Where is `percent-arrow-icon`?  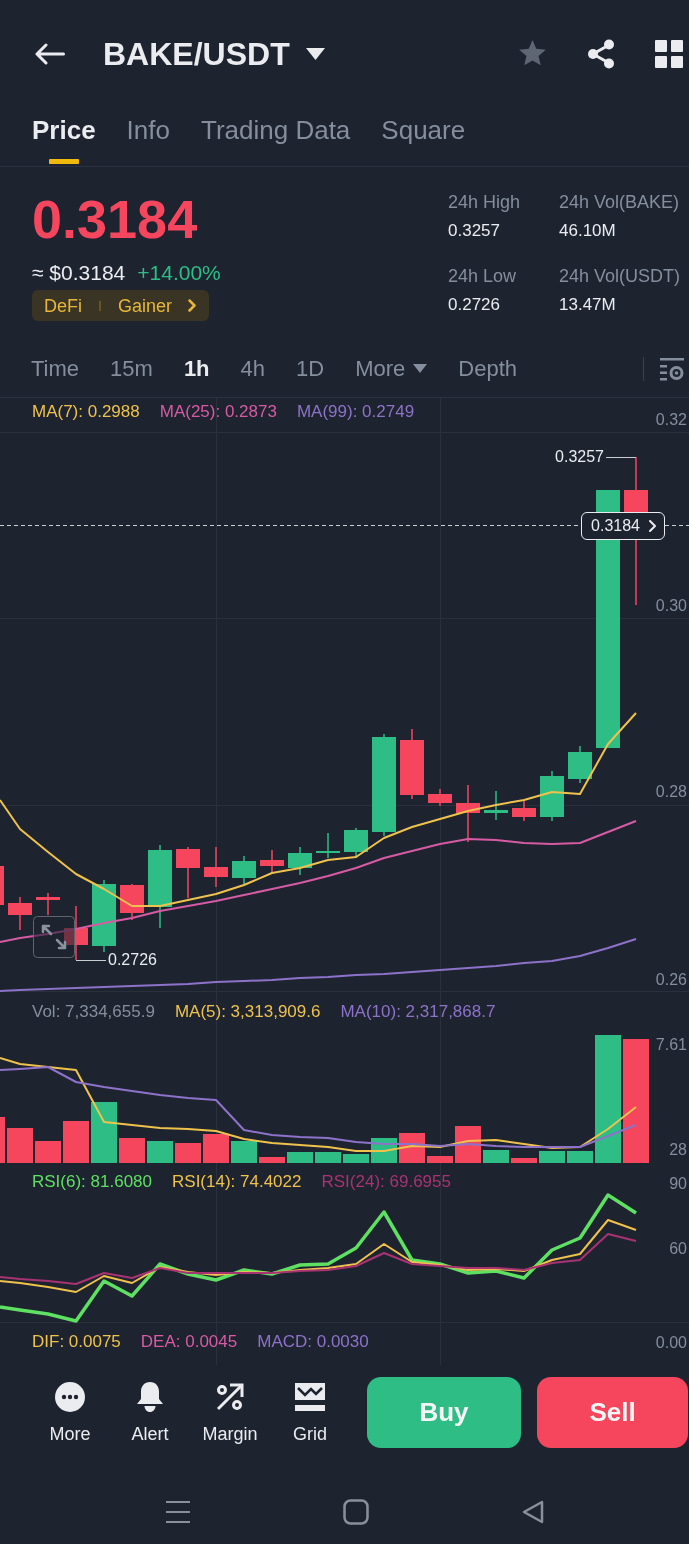
percent-arrow-icon is located at coordinates (230, 1397).